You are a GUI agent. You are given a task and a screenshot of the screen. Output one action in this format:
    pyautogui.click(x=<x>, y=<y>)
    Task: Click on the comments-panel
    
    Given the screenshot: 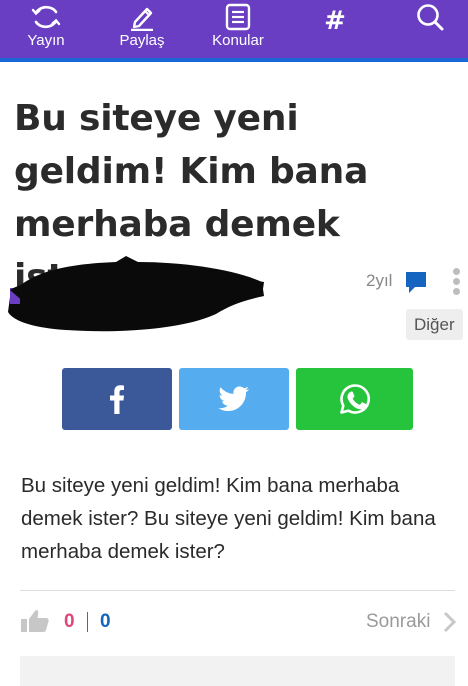 What is the action you would take?
    pyautogui.click(x=237, y=671)
    